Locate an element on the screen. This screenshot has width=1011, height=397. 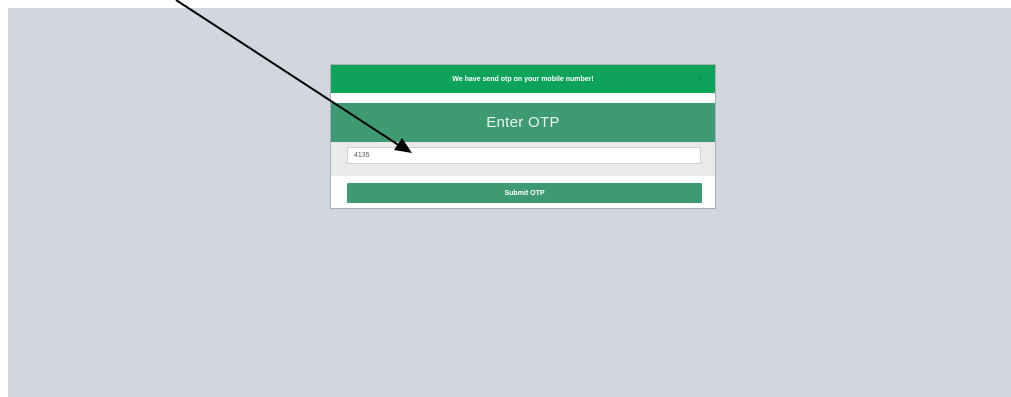
modal-title: Enter OTP is located at coordinates (523, 122).